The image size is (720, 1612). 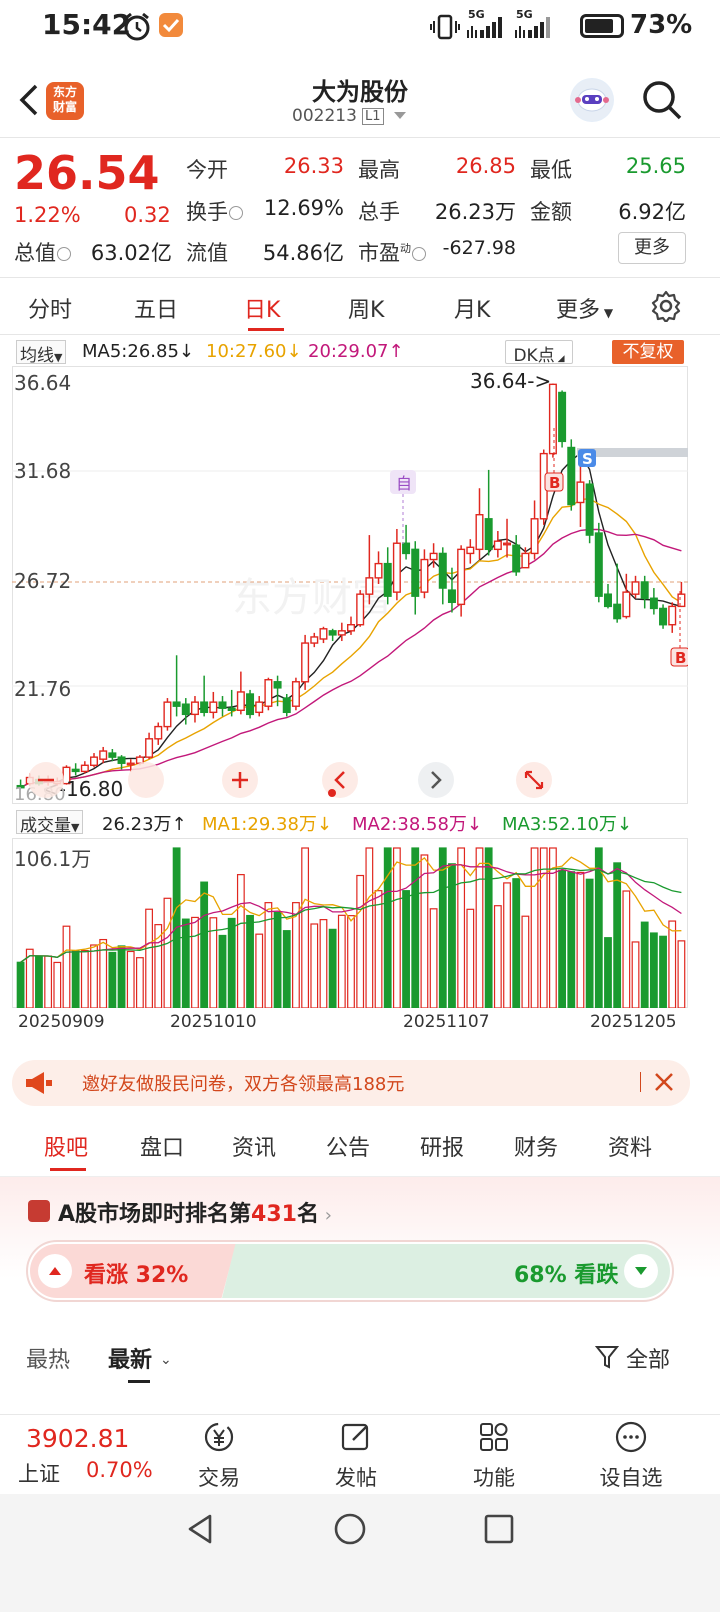 I want to click on divider, so click(x=640, y=1082).